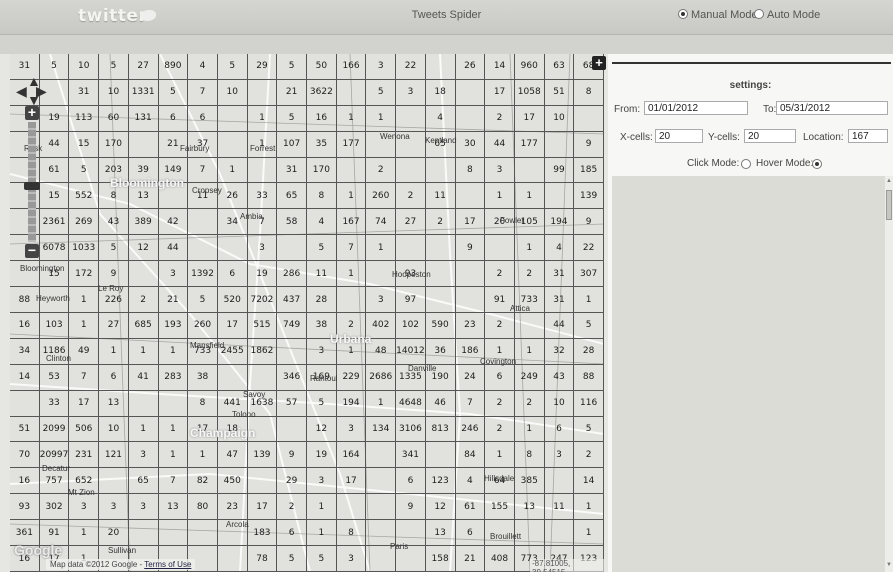 This screenshot has height=572, width=893. I want to click on vertical-scrollbar: ▲ ▼, so click(889, 374).